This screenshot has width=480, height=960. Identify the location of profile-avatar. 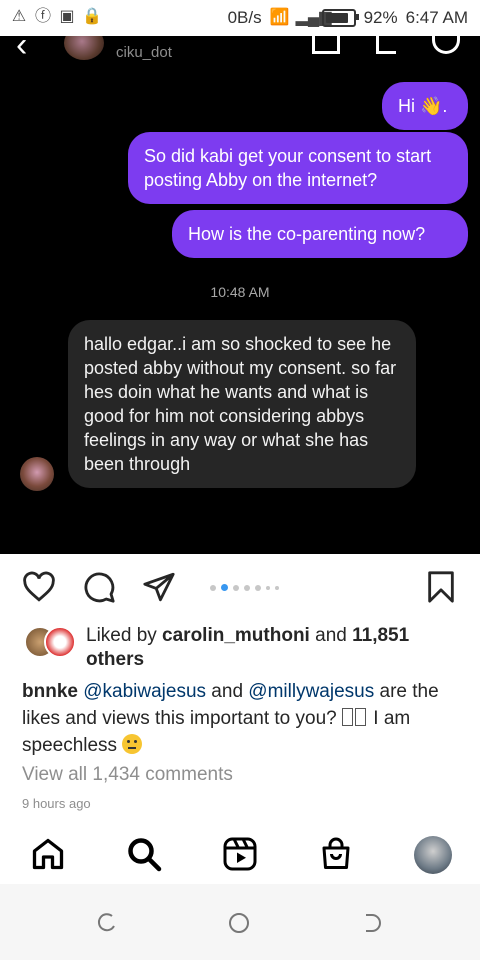
(433, 855).